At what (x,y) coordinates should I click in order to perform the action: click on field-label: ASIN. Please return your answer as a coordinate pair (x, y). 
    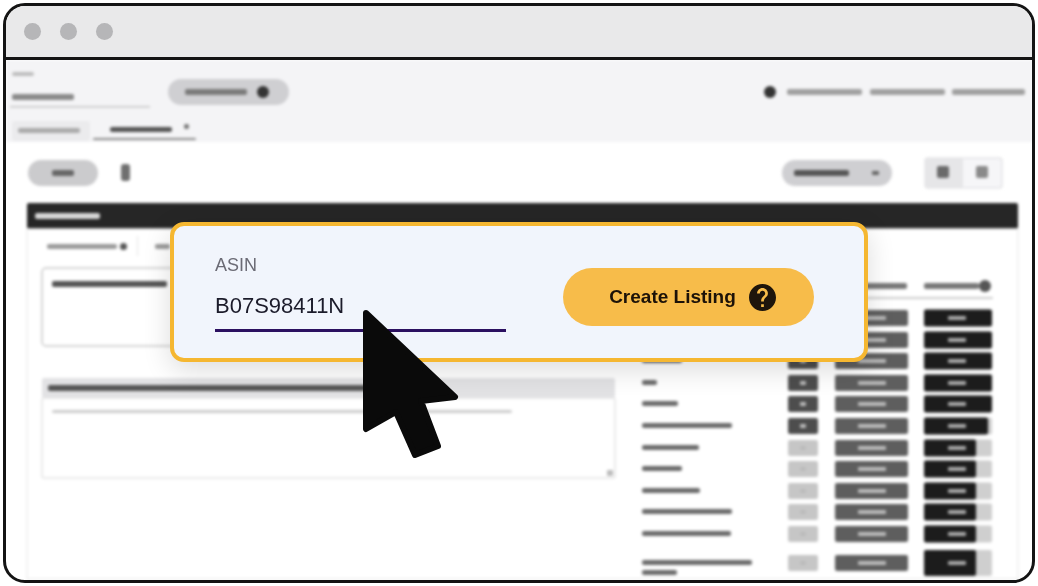
    Looking at the image, I should click on (236, 265).